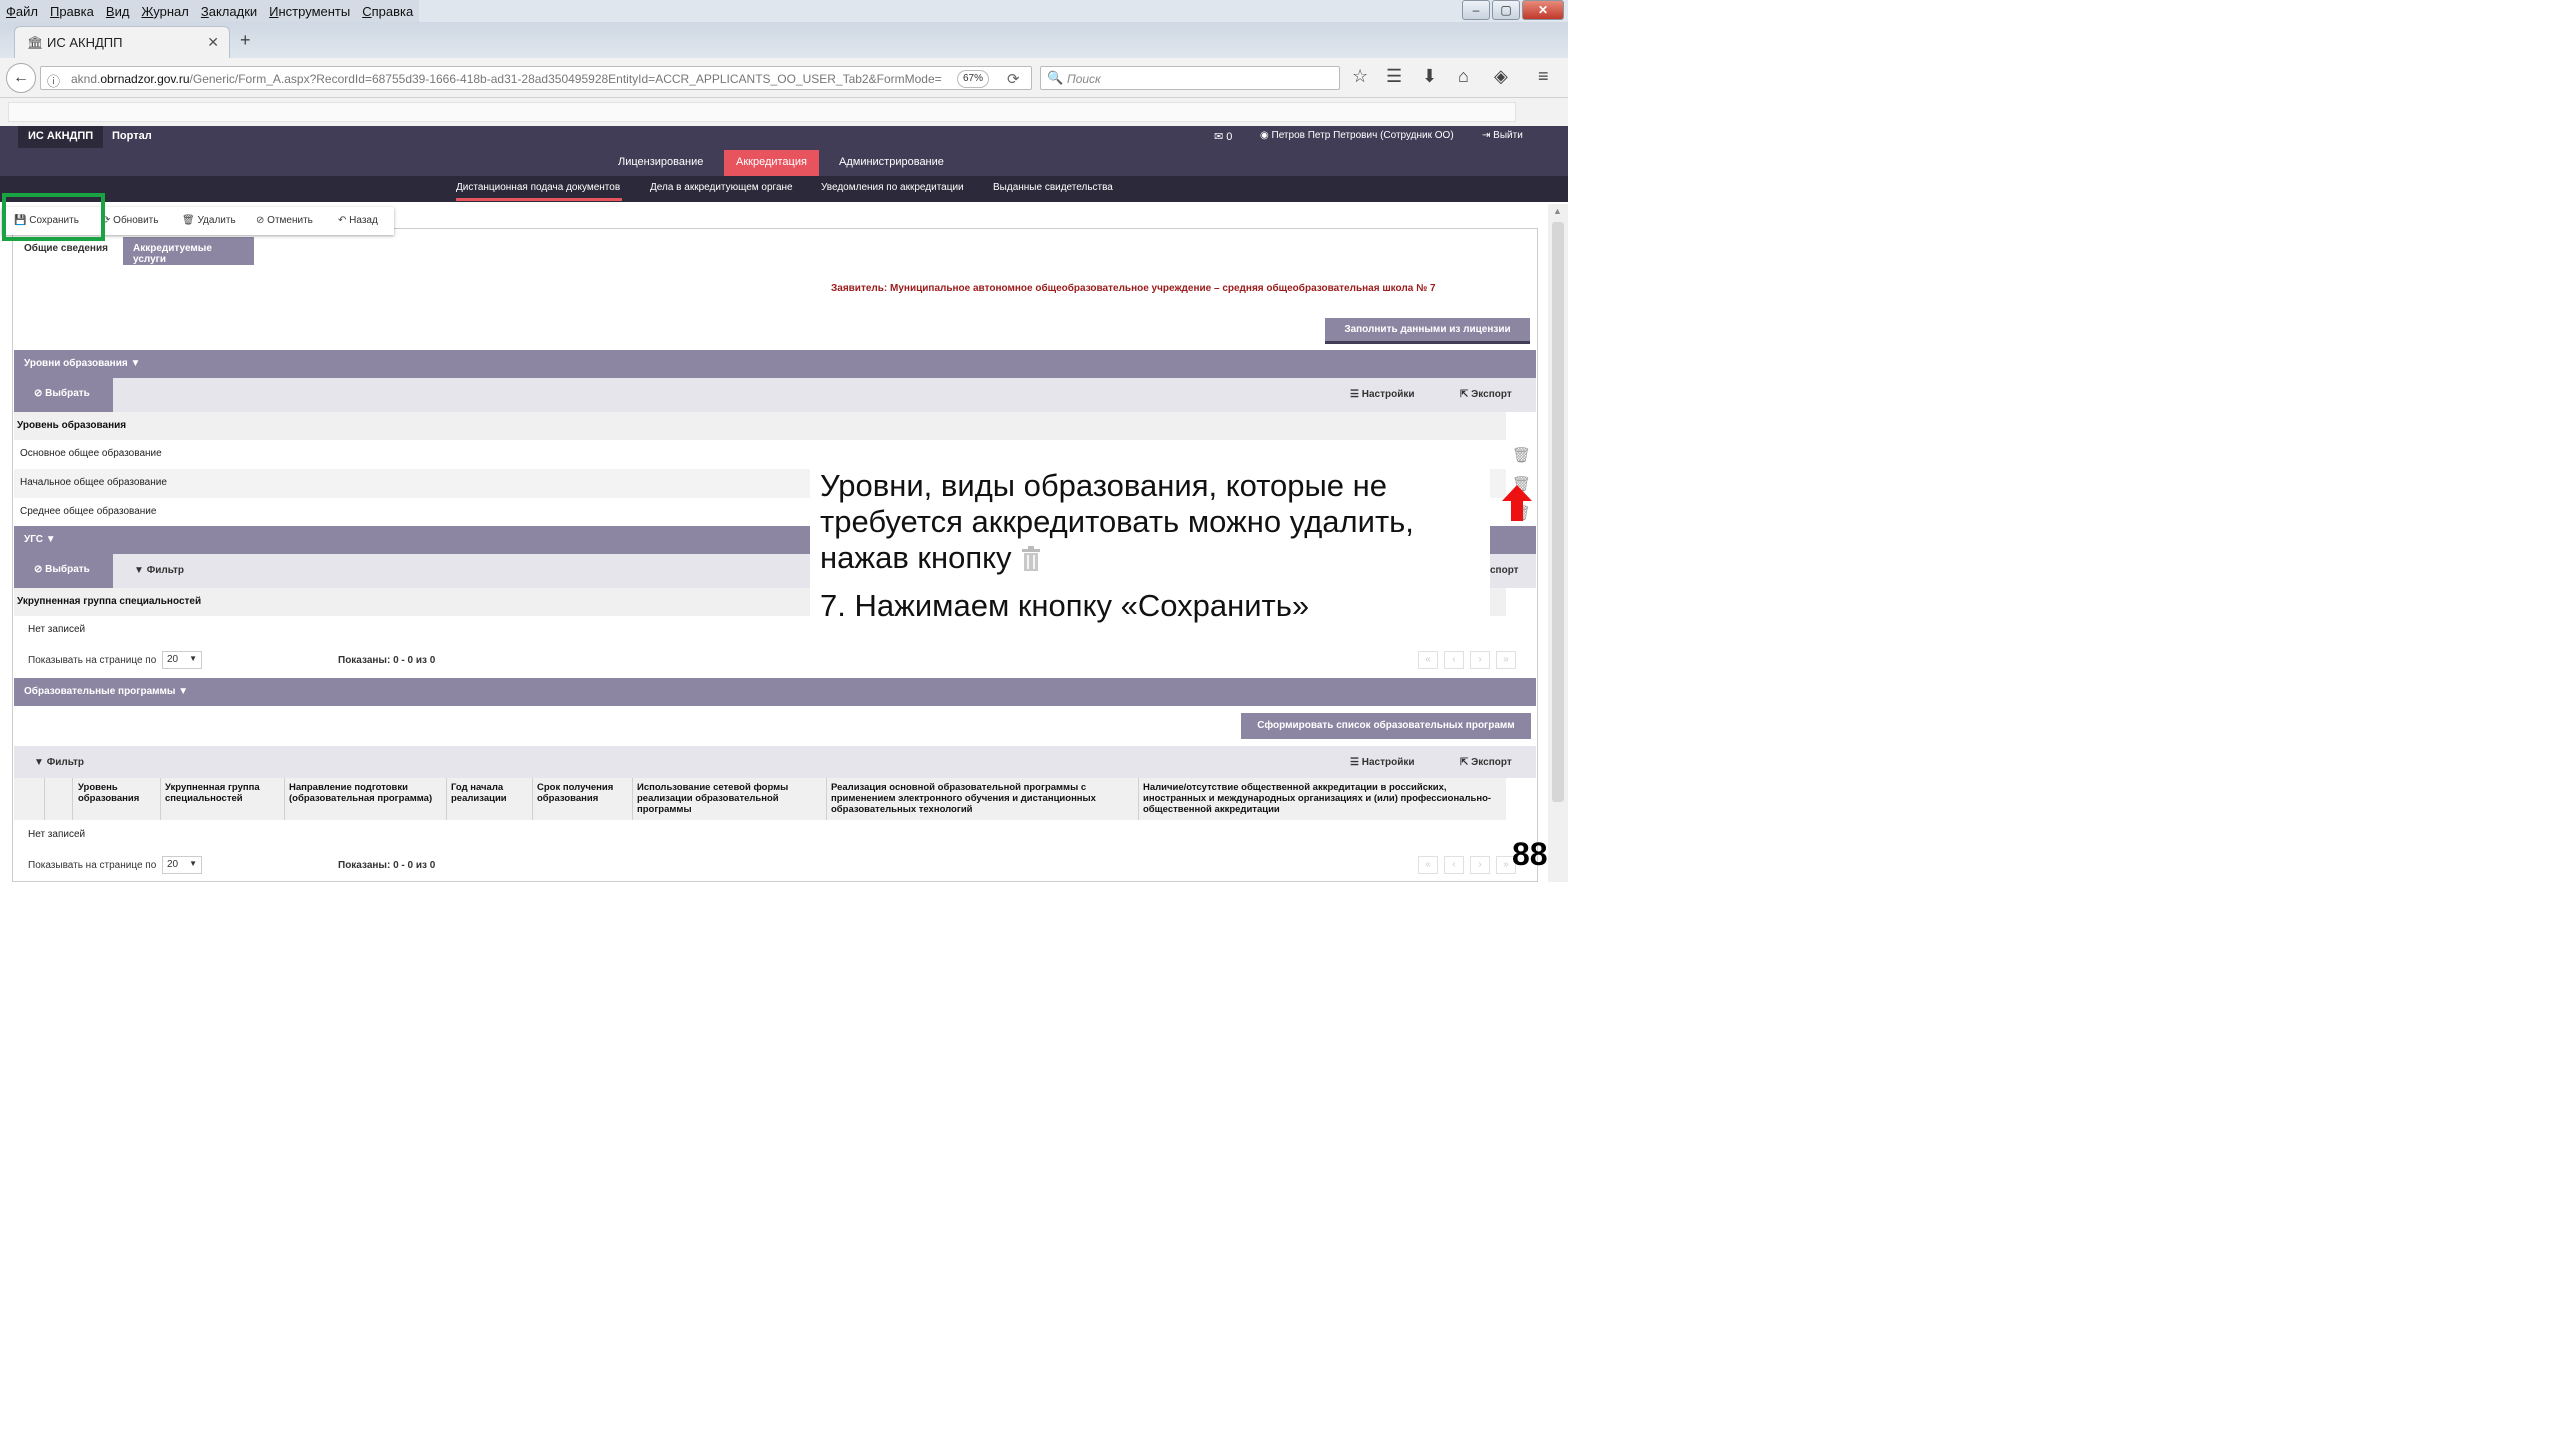 The height and width of the screenshot is (1440, 2560). I want to click on logout-link: ⇥ Выйти, so click(1502, 135).